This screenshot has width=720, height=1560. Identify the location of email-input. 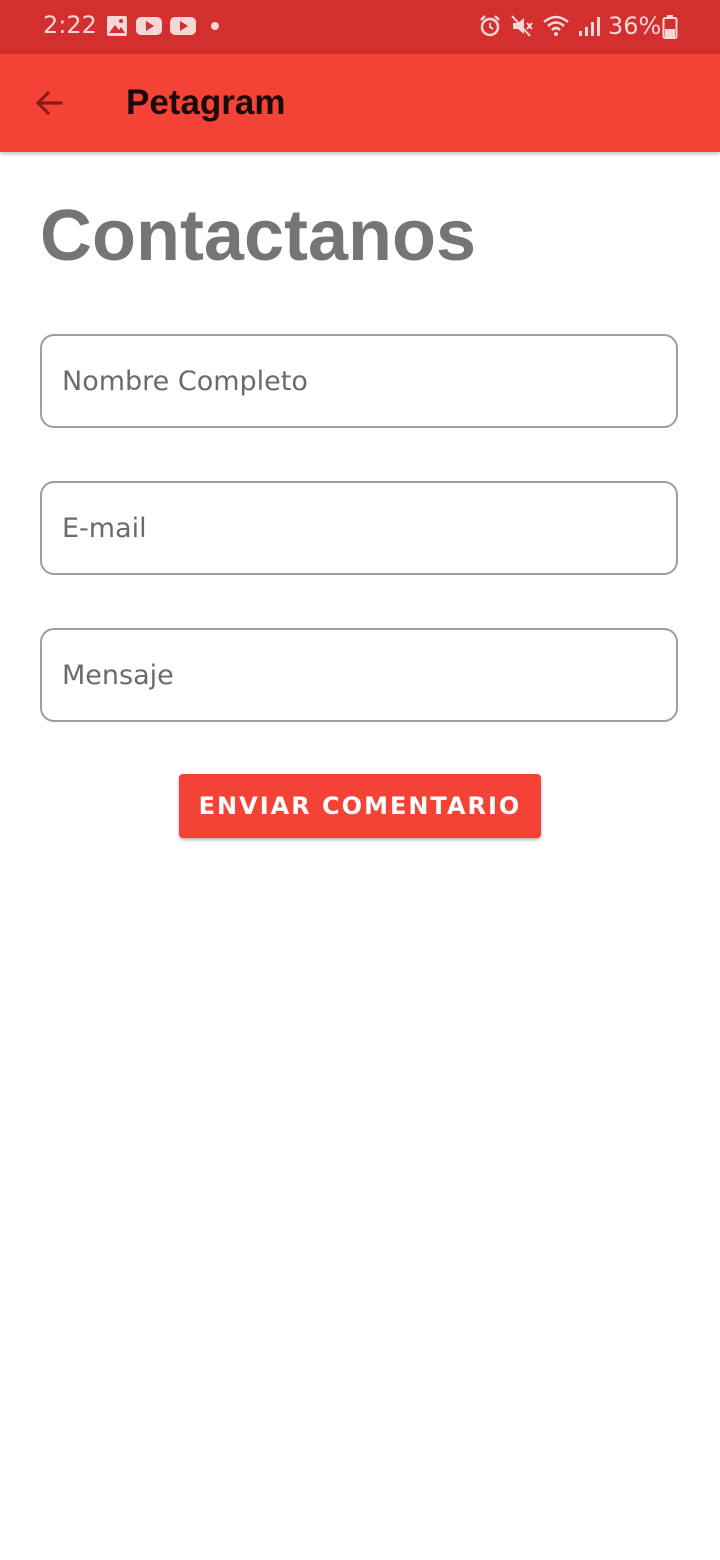
(359, 528).